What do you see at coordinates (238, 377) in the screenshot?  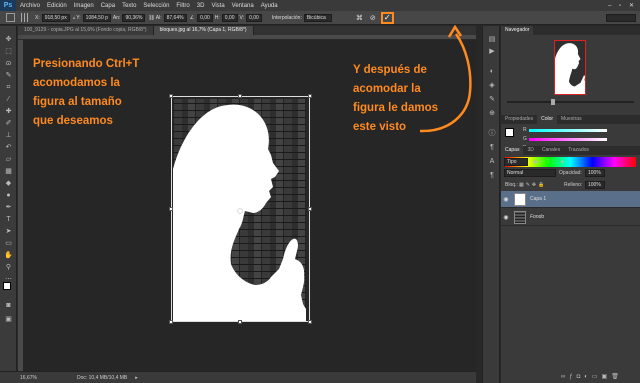 I see `status-bar: 16,67% Doc: 10,4 MB/10,4 MB ▸` at bounding box center [238, 377].